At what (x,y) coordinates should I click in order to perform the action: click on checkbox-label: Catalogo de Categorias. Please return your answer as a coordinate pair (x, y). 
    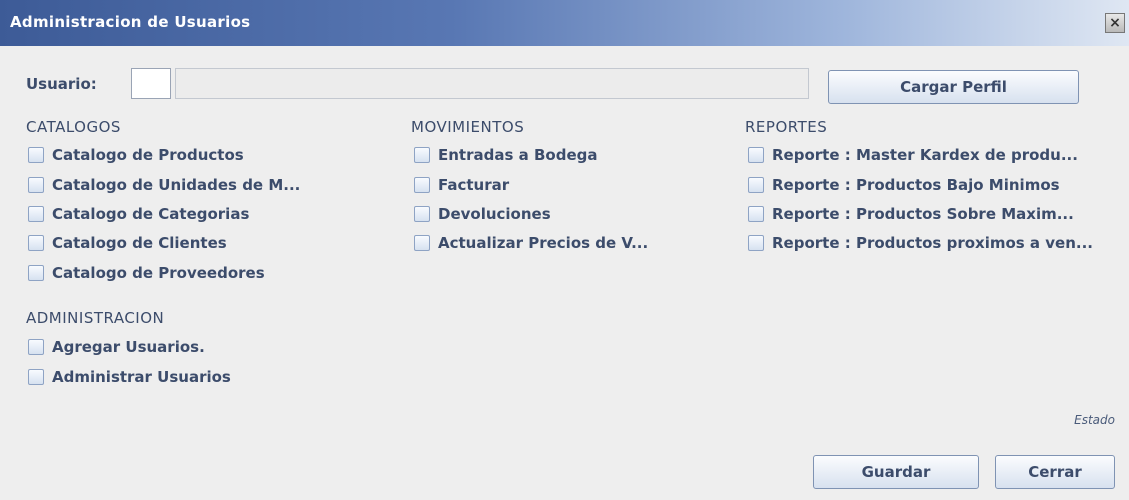
    Looking at the image, I should click on (151, 214).